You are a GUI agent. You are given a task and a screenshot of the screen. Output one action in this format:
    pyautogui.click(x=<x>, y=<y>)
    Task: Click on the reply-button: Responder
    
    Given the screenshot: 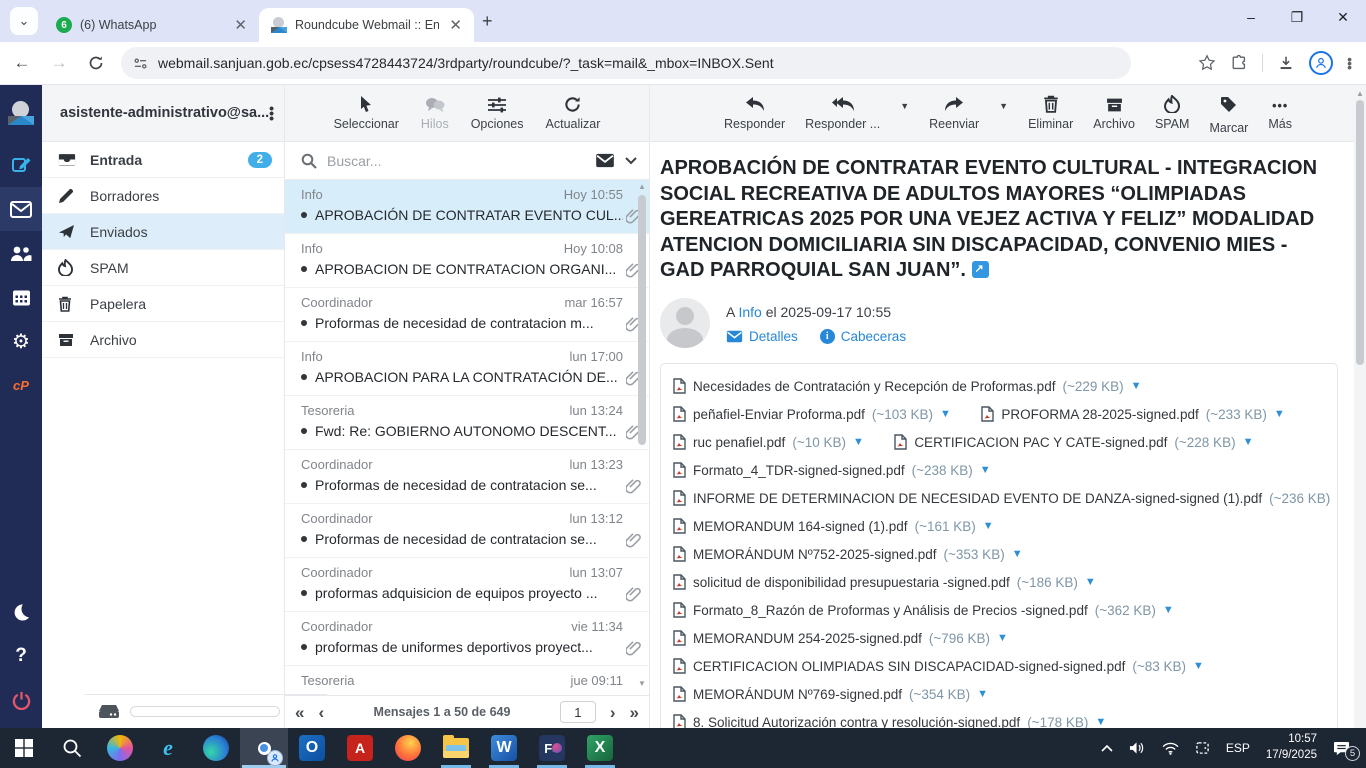 What is the action you would take?
    pyautogui.click(x=754, y=112)
    